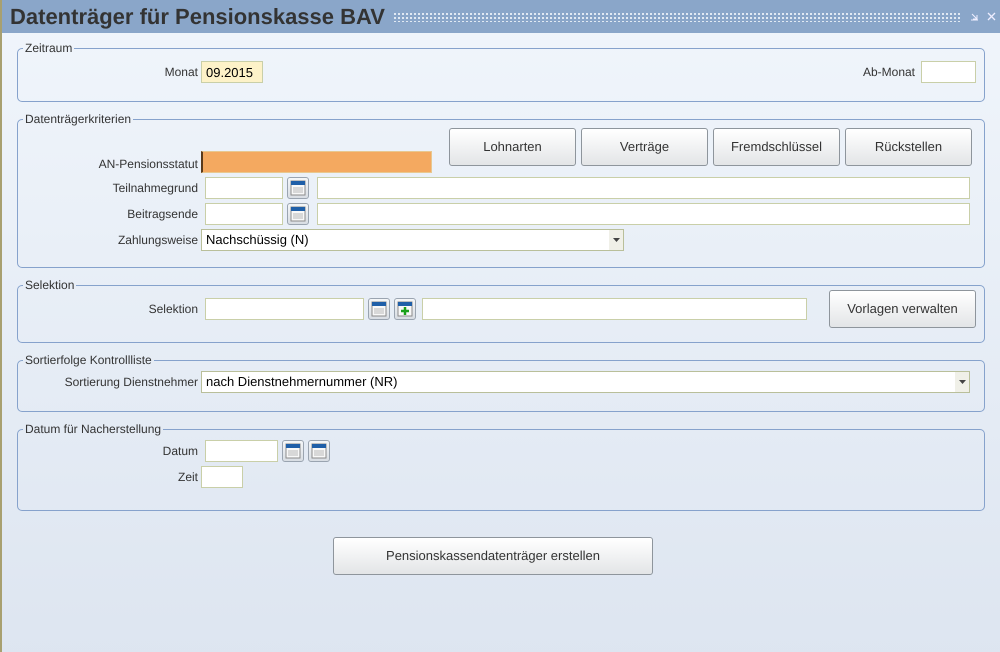  I want to click on pension-status-field, so click(316, 162).